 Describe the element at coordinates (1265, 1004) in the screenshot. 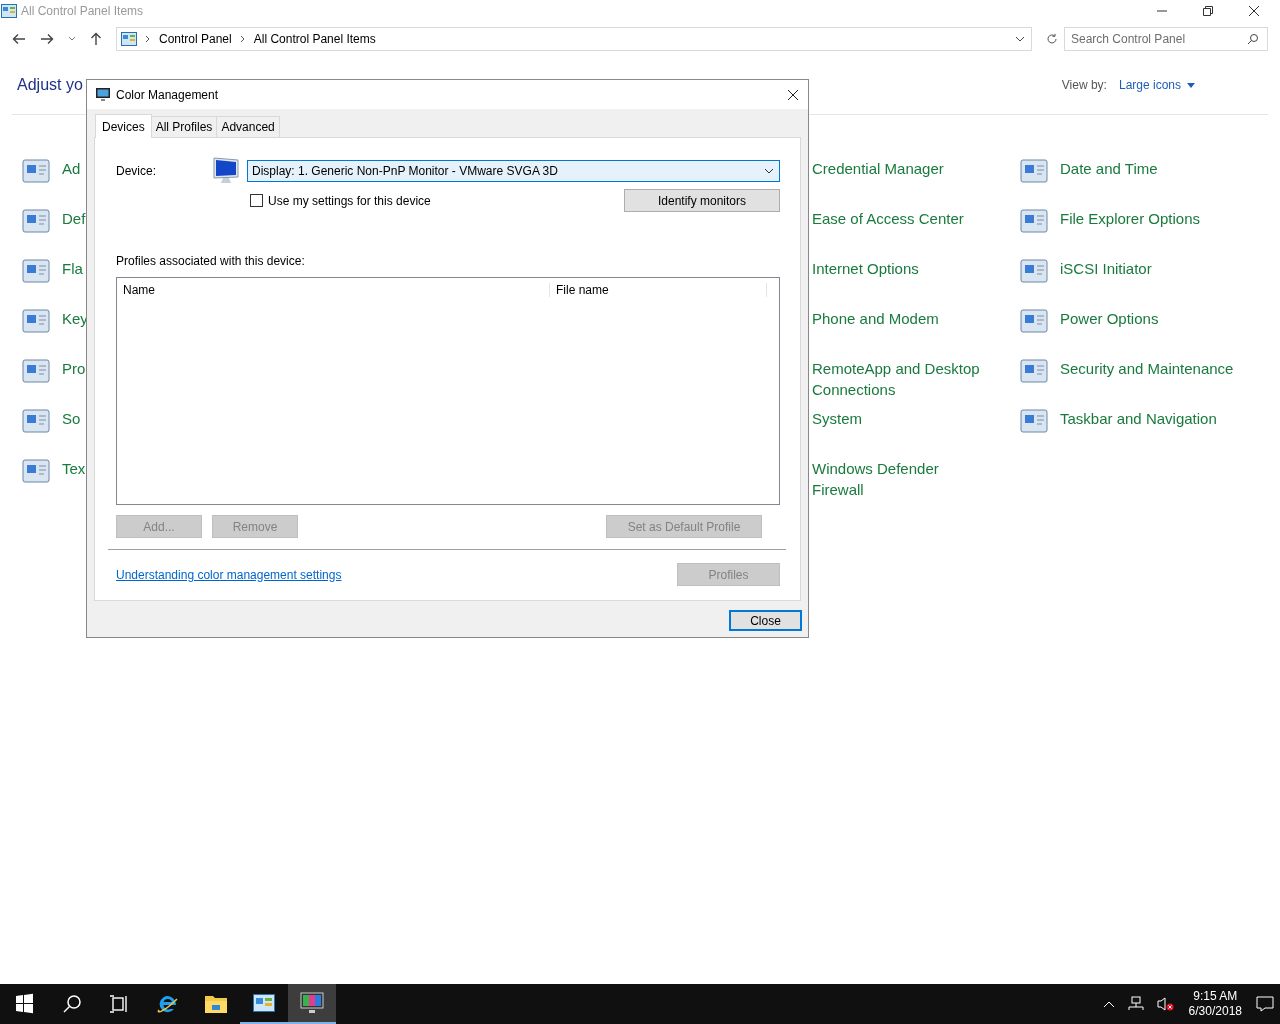

I see `notification-icon` at that location.